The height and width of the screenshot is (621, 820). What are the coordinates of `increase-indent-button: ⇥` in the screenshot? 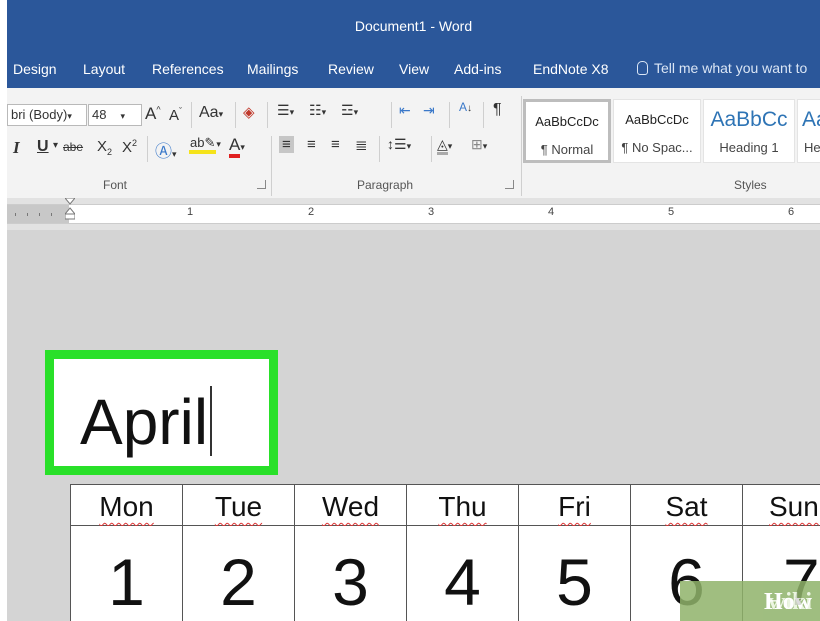 It's located at (429, 110).